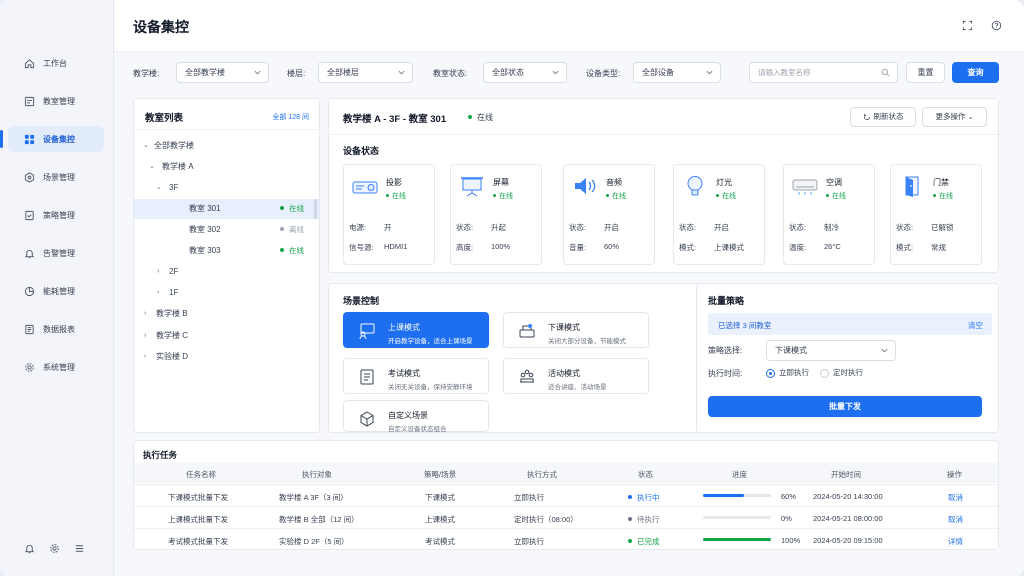 This screenshot has height=576, width=1024. What do you see at coordinates (503, 196) in the screenshot?
I see `device-status: 在线` at bounding box center [503, 196].